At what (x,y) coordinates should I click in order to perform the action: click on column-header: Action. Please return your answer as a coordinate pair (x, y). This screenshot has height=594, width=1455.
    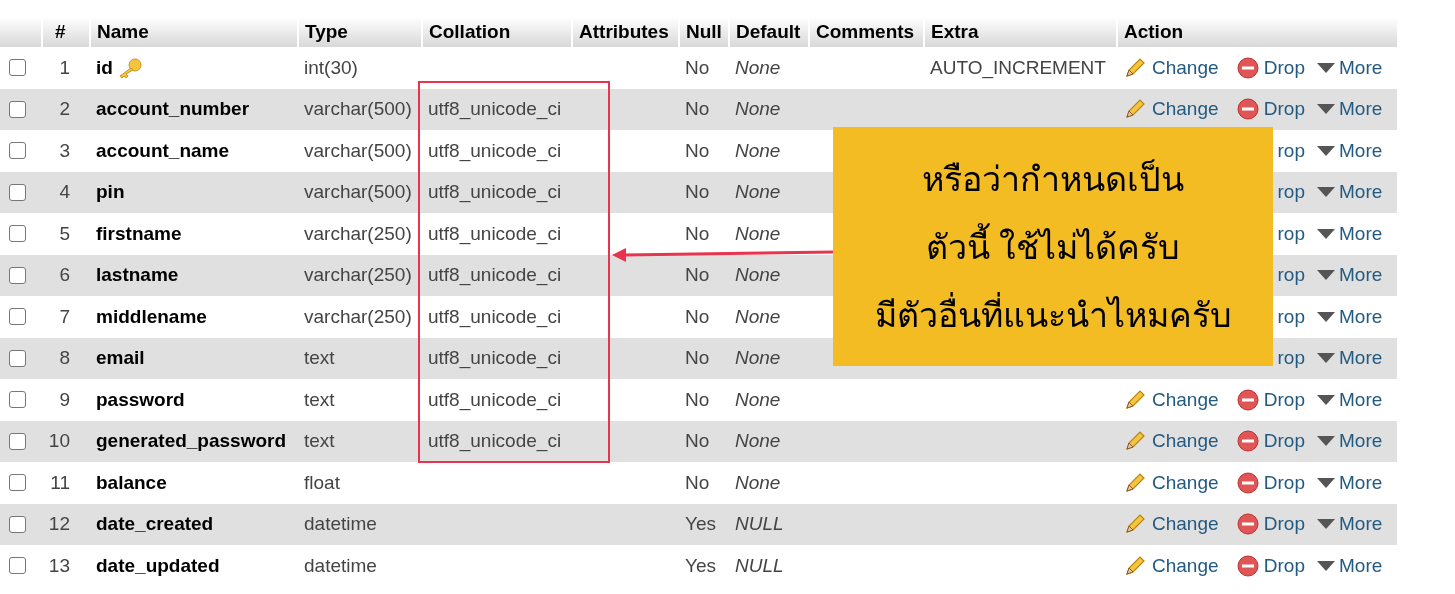
    Looking at the image, I should click on (1154, 31).